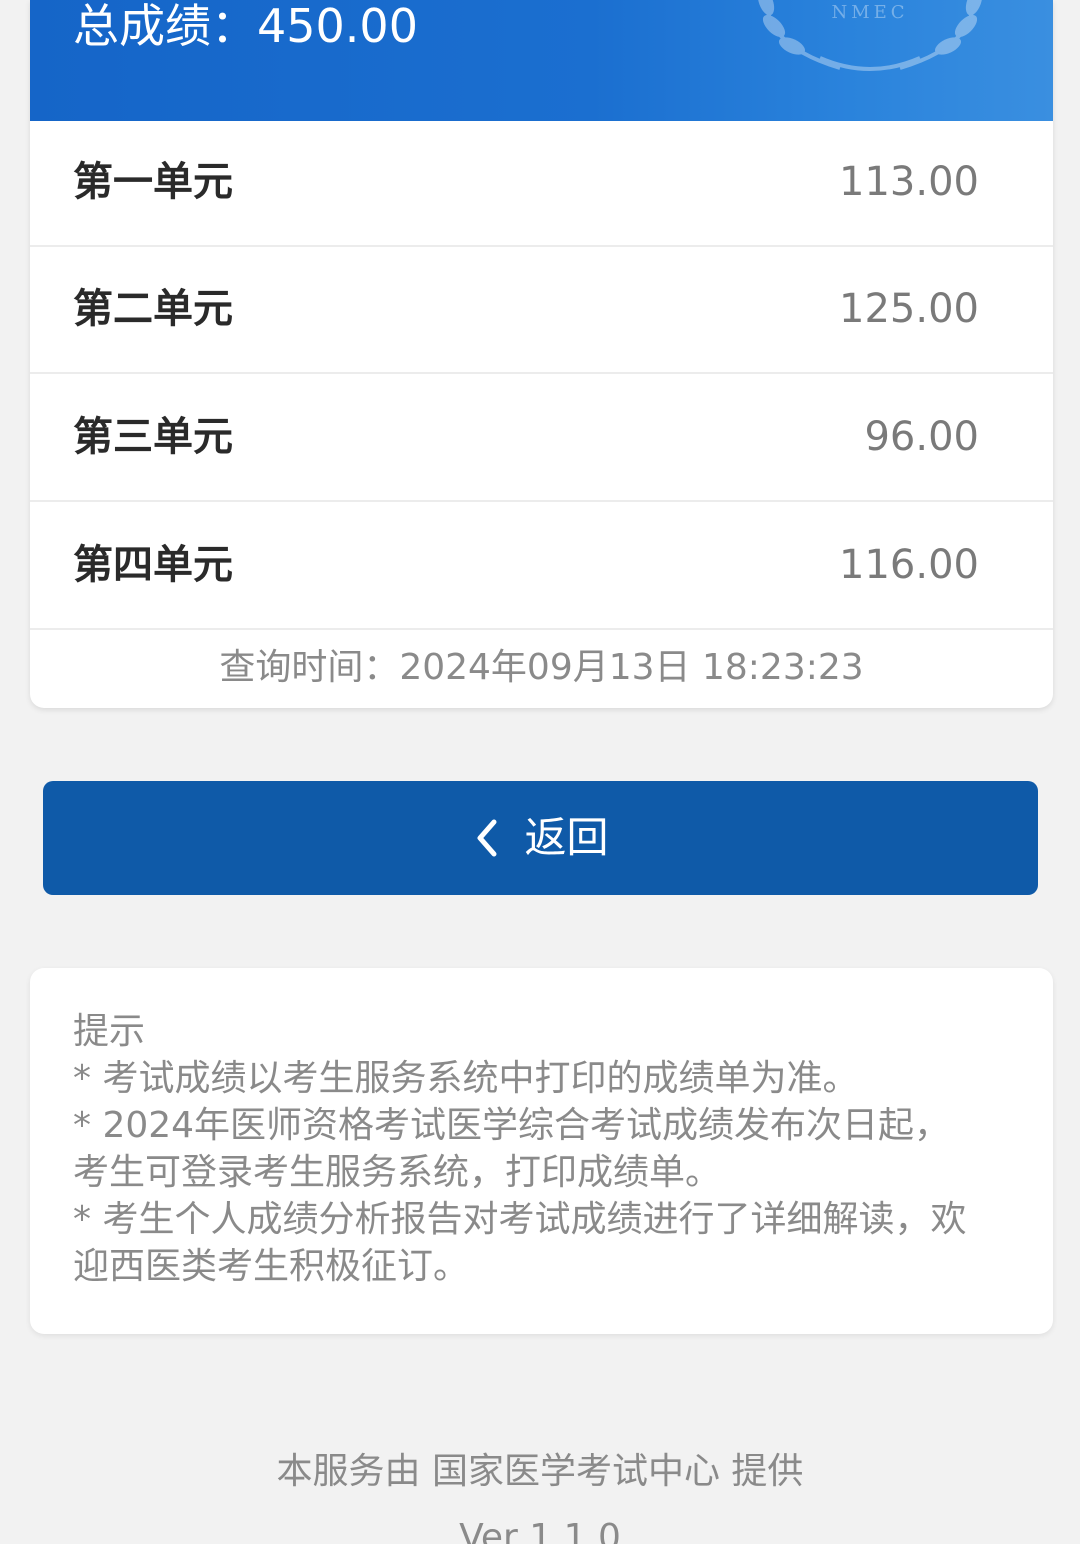 The width and height of the screenshot is (1080, 1544). I want to click on back-button-label: 返回, so click(566, 837).